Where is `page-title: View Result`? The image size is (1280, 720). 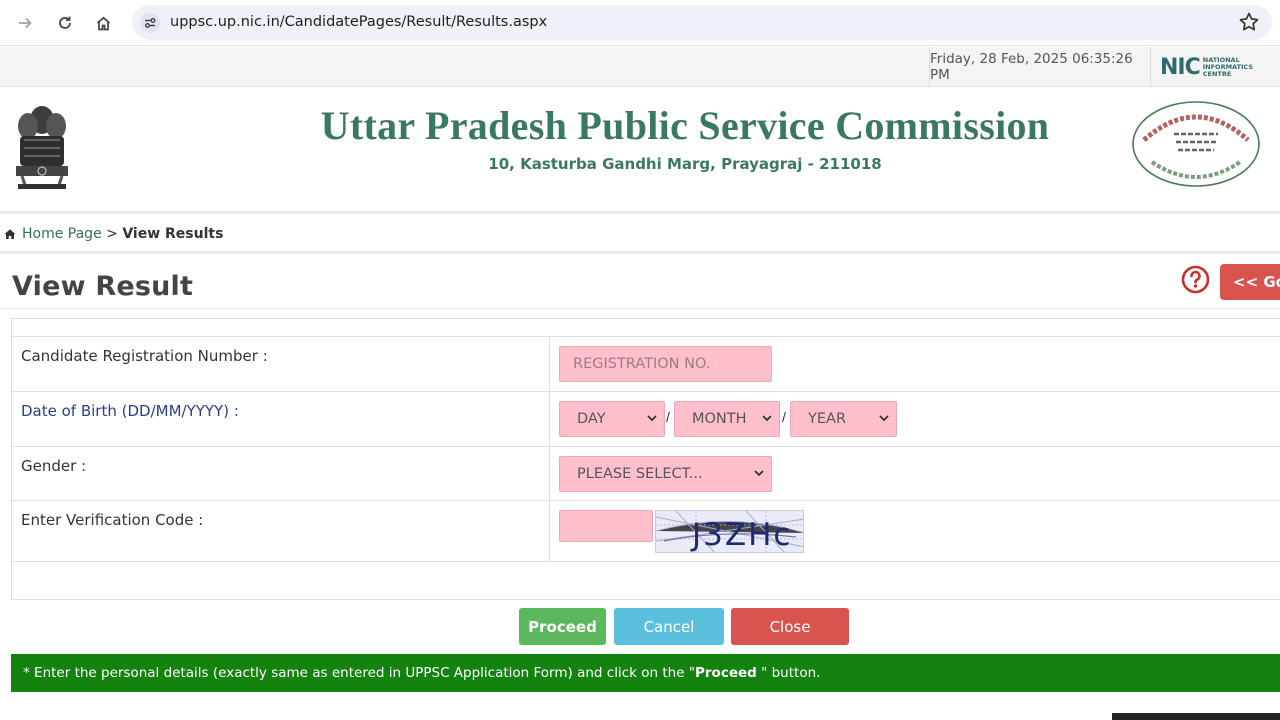
page-title: View Result is located at coordinates (103, 286).